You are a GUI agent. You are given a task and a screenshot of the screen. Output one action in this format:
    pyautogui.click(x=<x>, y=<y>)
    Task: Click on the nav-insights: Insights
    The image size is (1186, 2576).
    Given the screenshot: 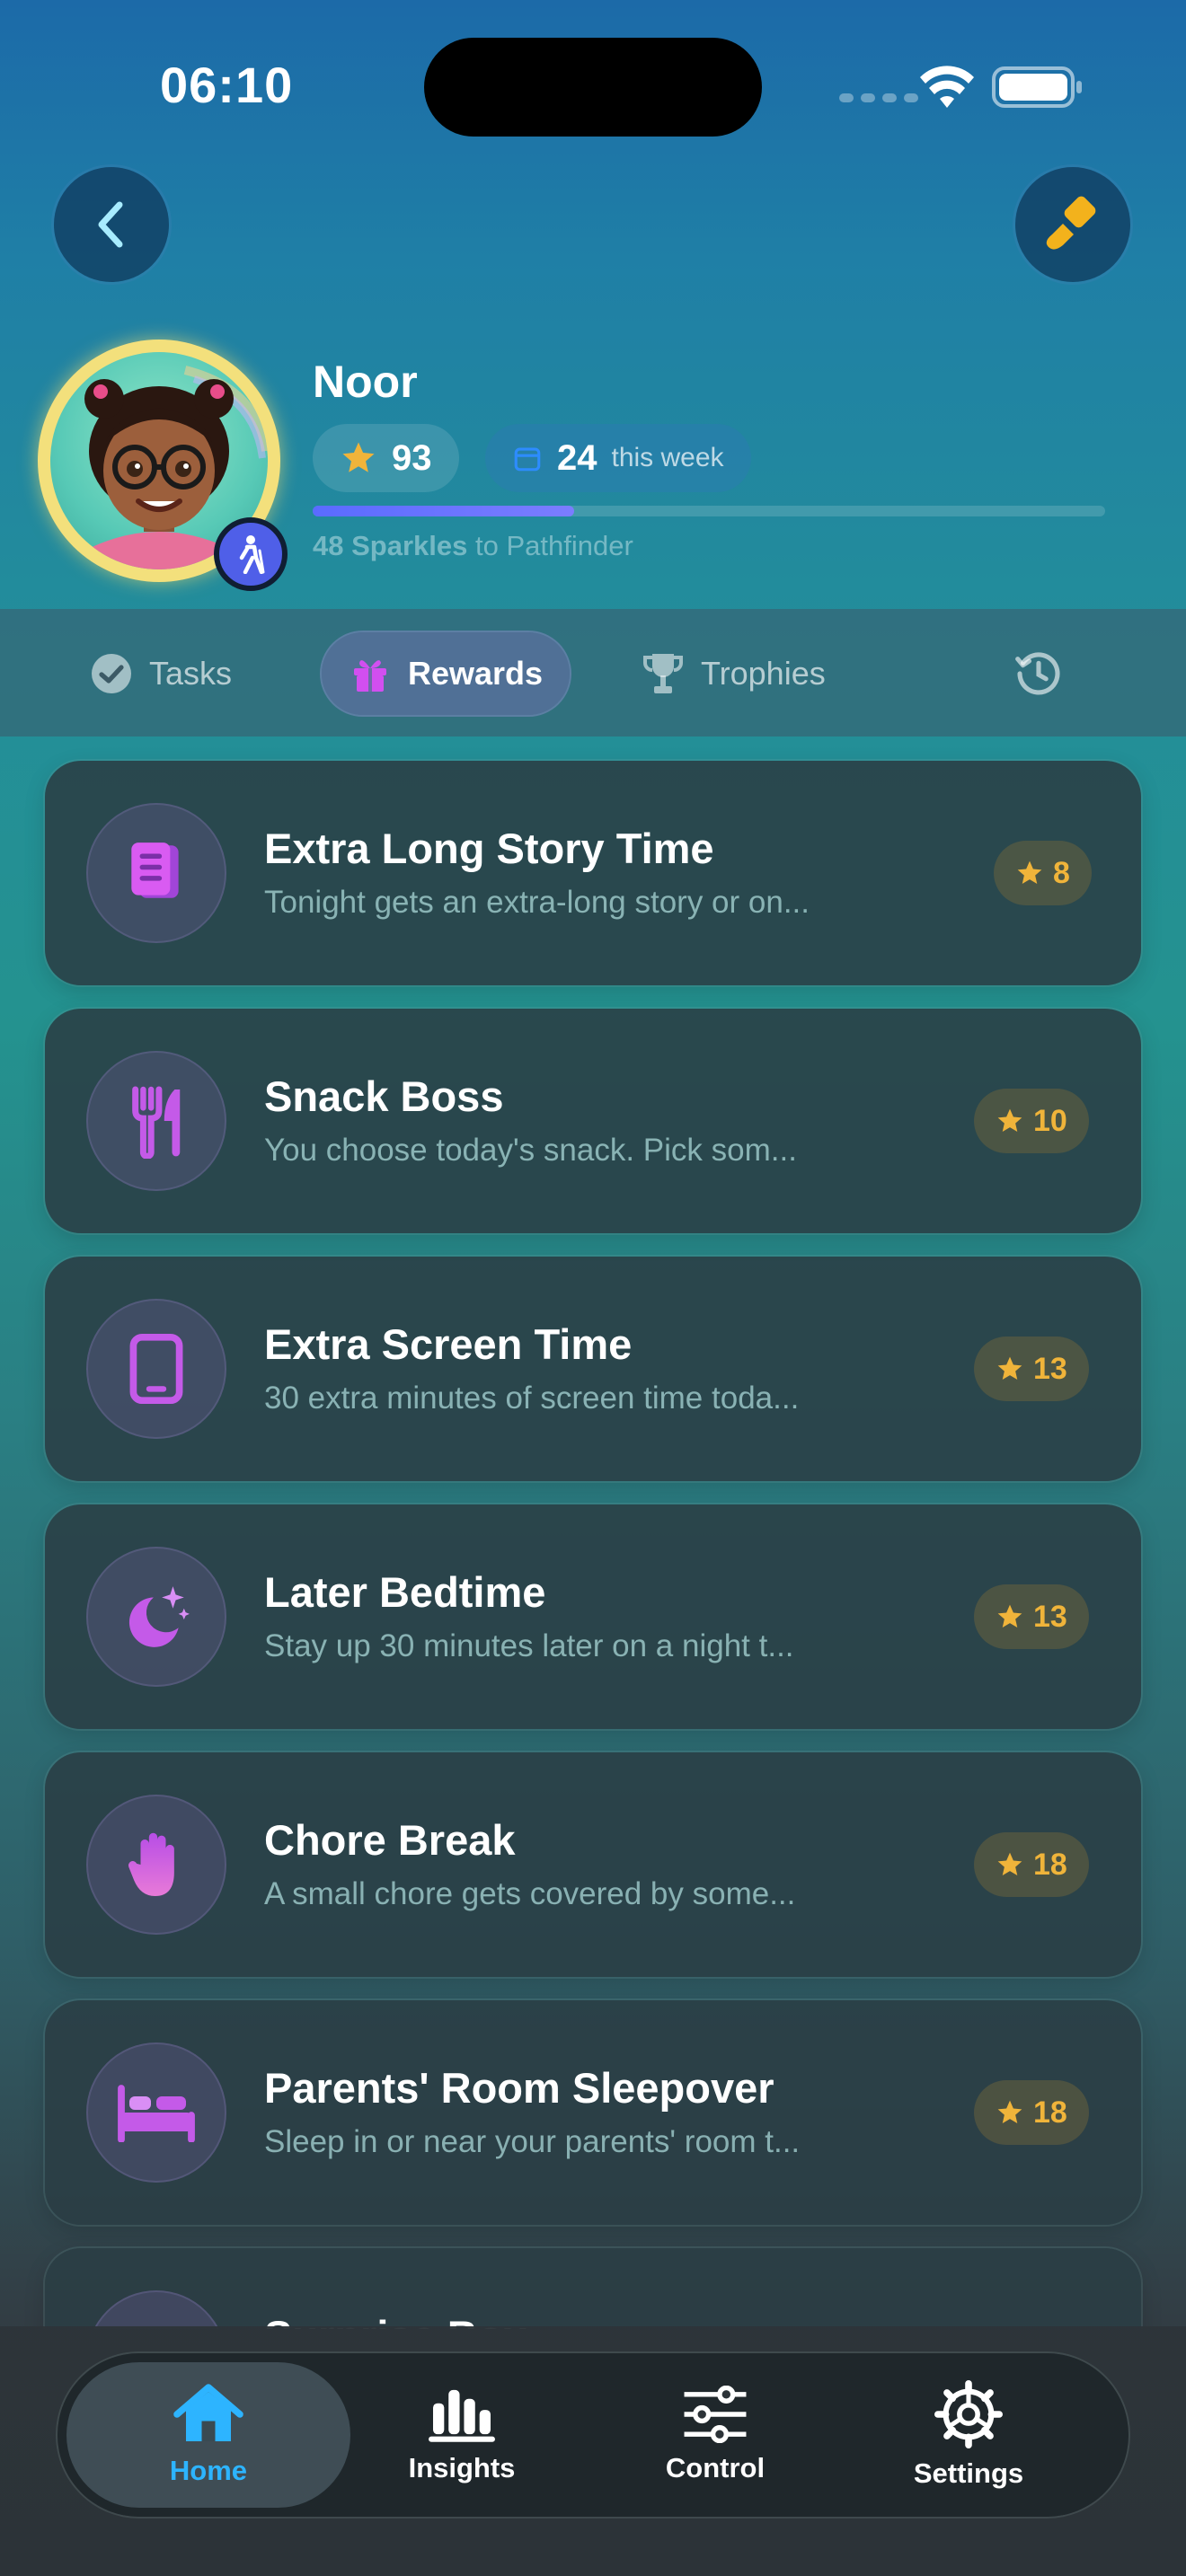 What is the action you would take?
    pyautogui.click(x=462, y=2435)
    